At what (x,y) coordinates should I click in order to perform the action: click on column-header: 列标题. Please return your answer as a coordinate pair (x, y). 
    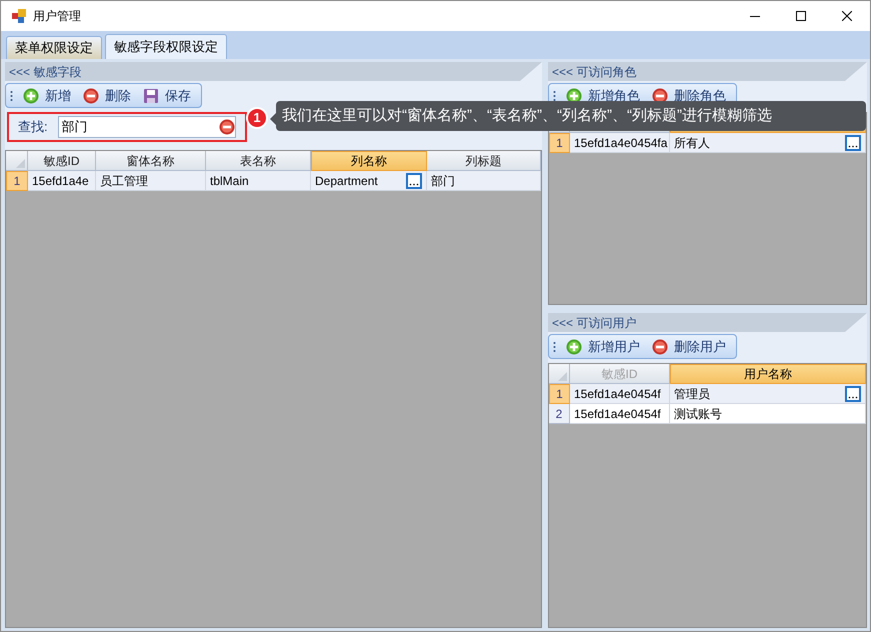
    Looking at the image, I should click on (484, 161).